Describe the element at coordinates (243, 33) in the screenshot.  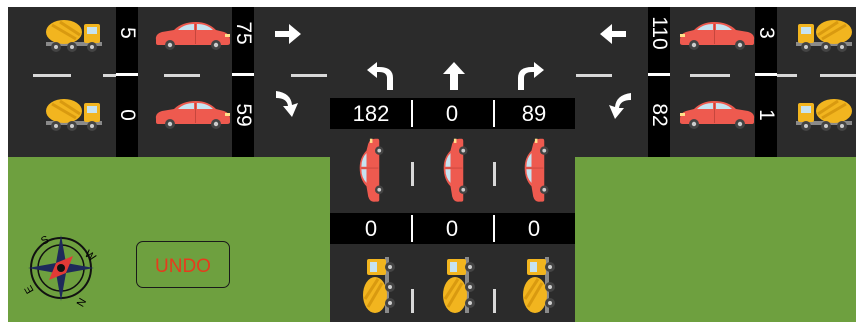
I see `left-top-car-count: 75` at that location.